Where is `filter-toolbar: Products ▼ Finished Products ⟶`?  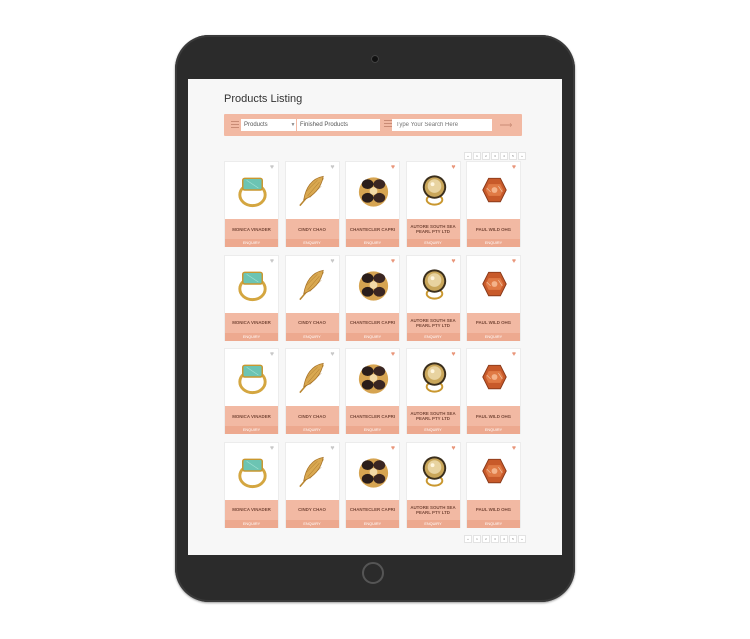 filter-toolbar: Products ▼ Finished Products ⟶ is located at coordinates (373, 125).